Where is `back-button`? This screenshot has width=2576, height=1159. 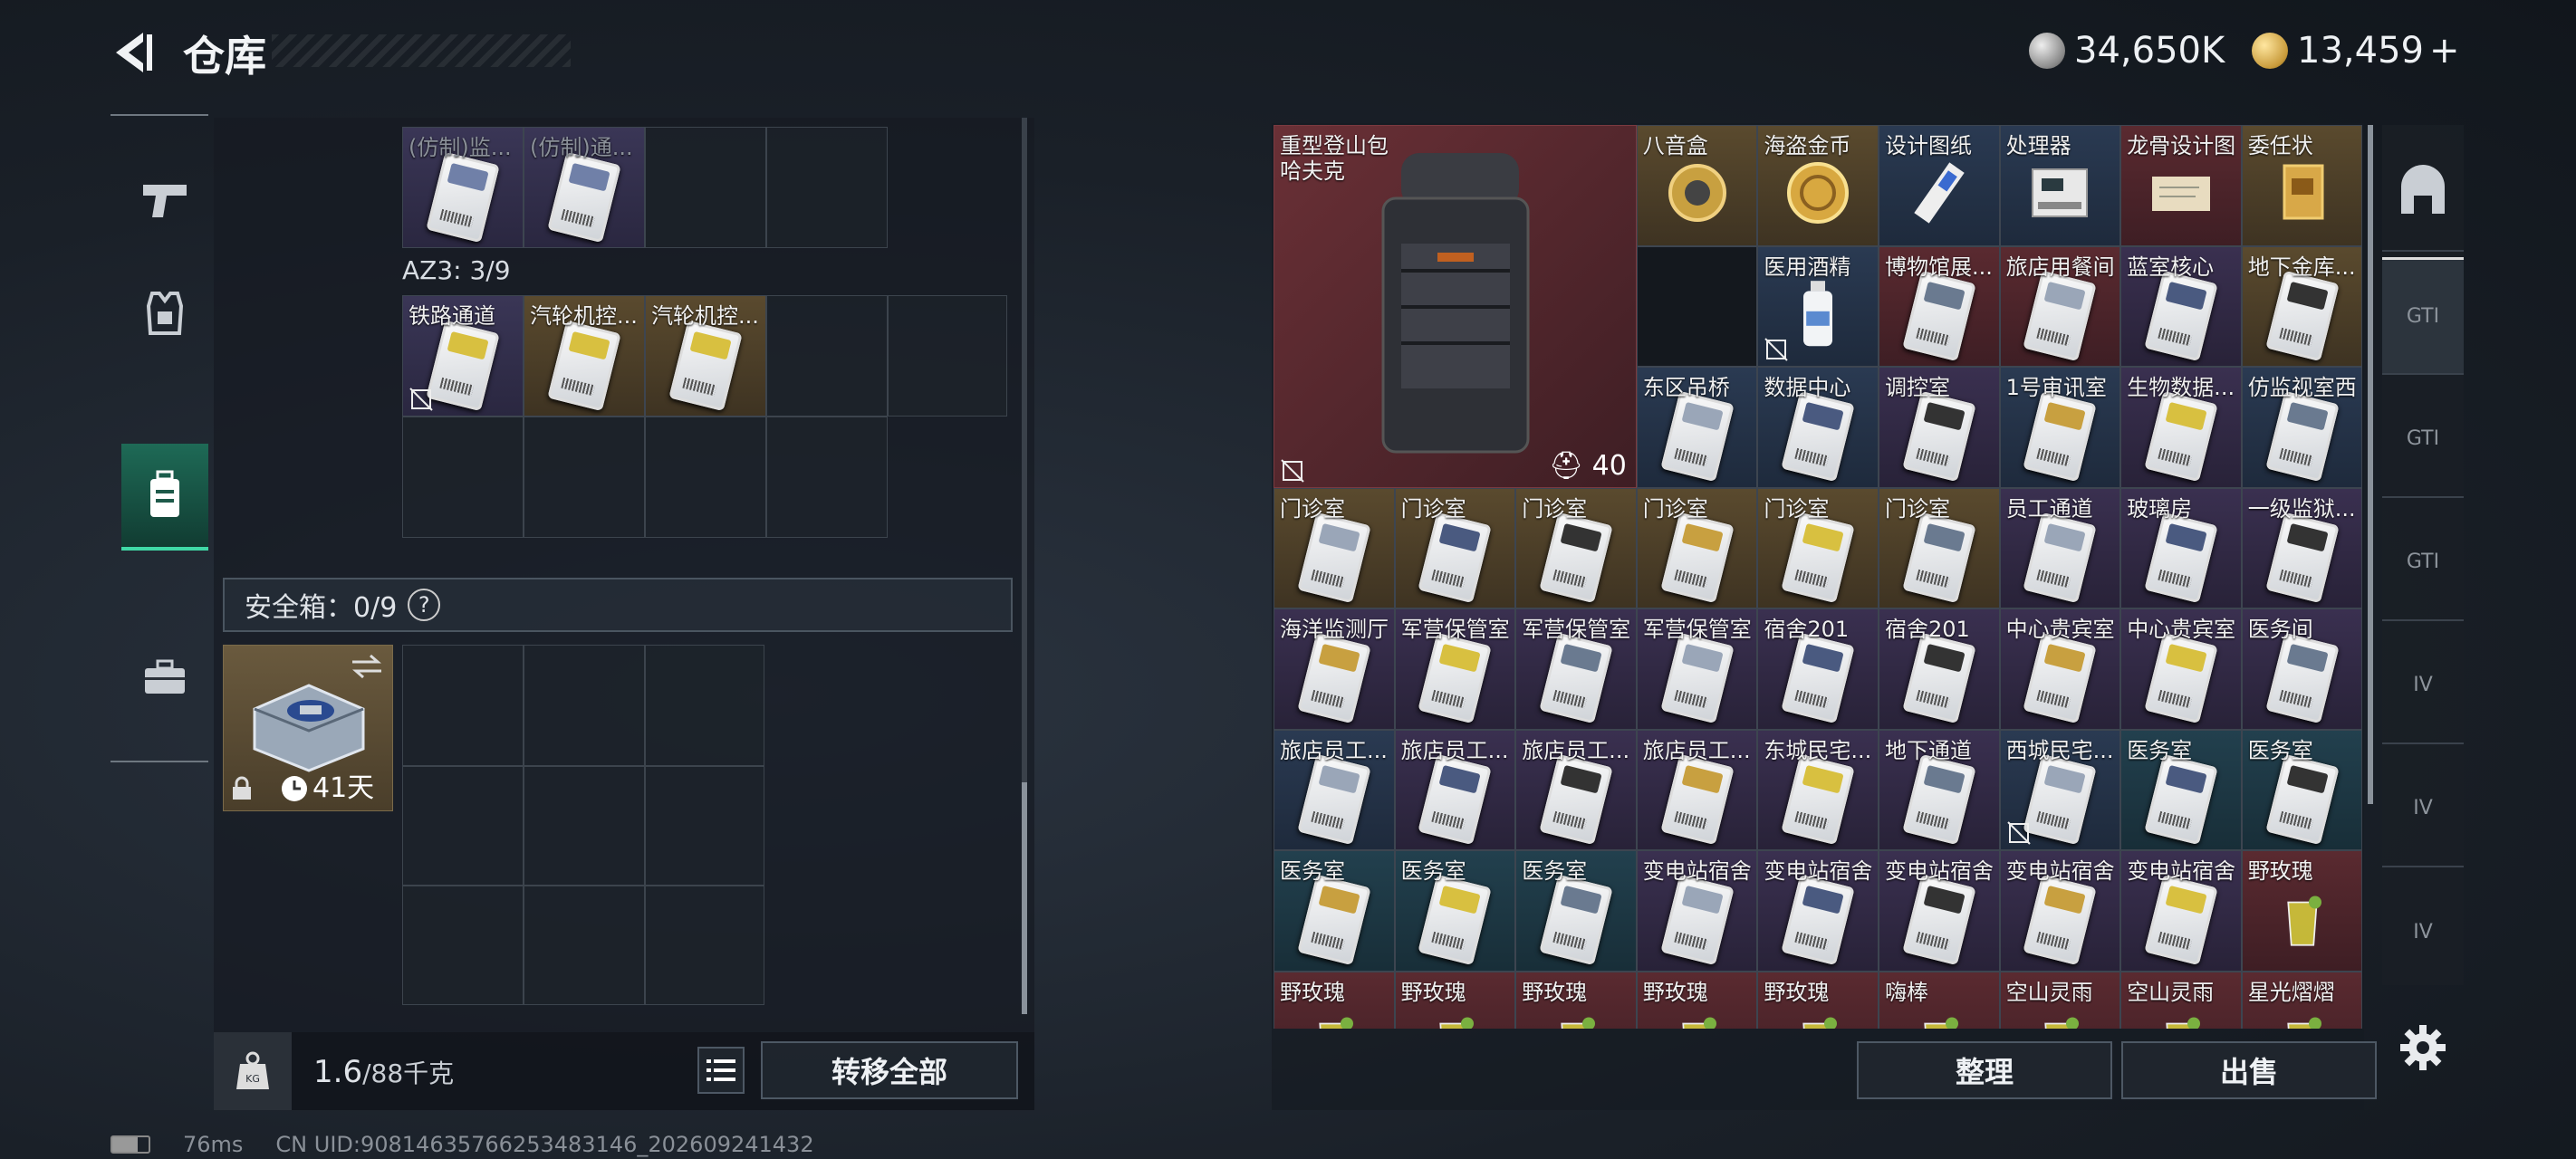 back-button is located at coordinates (132, 52).